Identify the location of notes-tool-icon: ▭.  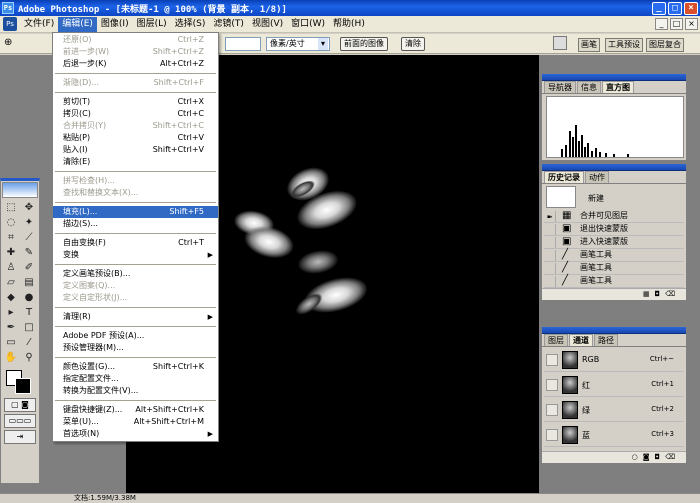
(11, 342).